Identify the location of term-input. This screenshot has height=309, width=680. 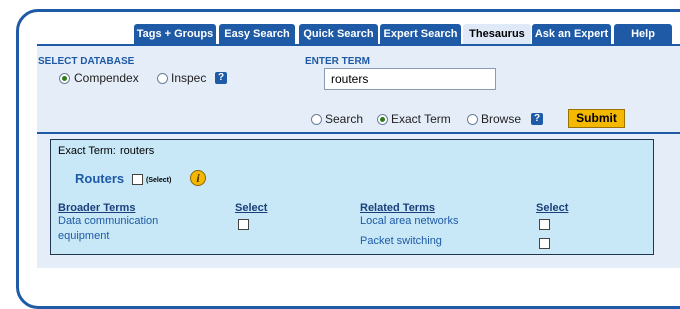
(410, 79).